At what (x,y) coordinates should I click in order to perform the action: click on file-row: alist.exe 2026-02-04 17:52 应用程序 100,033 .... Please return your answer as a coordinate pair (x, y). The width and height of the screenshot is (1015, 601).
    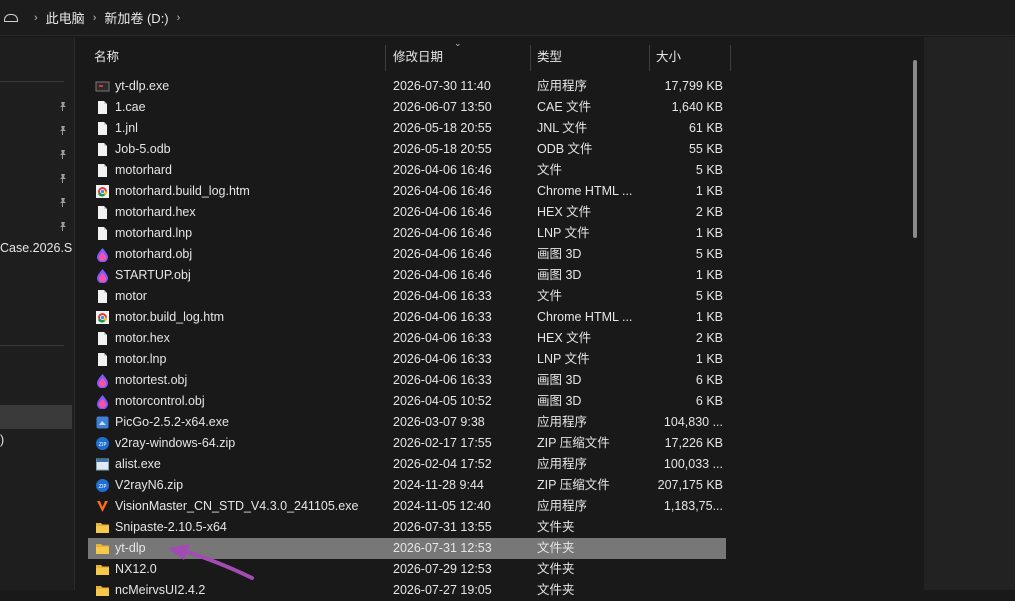
    Looking at the image, I should click on (407, 464).